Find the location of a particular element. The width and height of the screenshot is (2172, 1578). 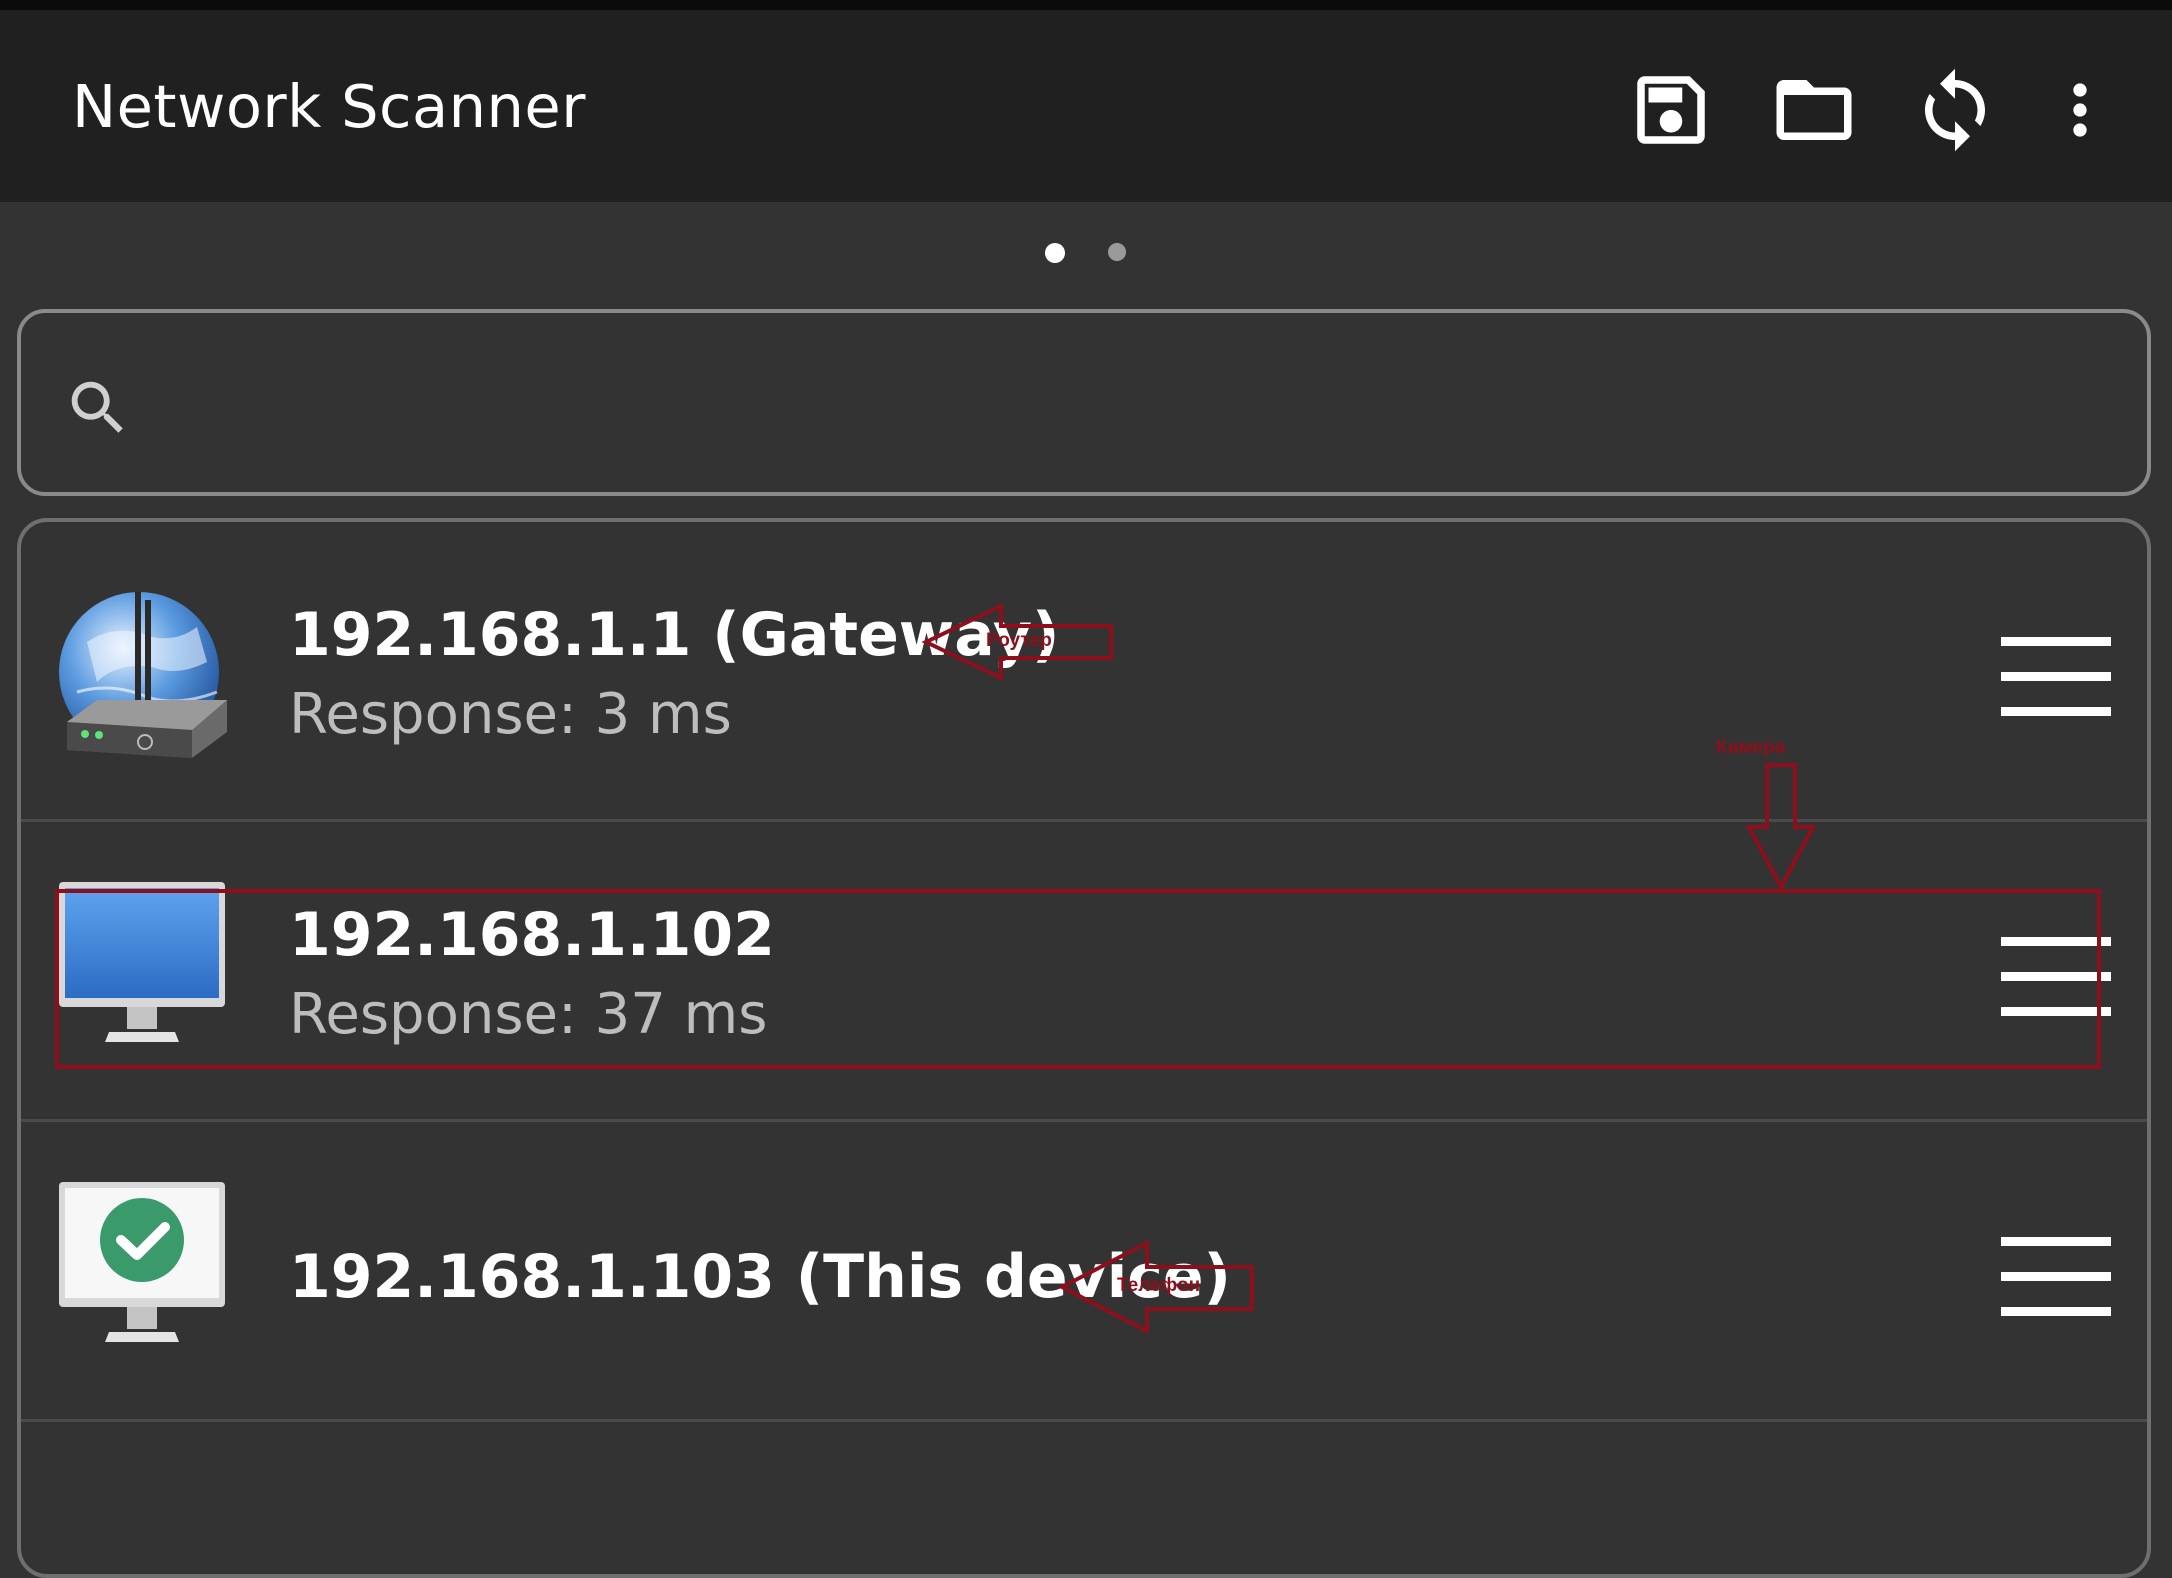

search-icon is located at coordinates (98, 408).